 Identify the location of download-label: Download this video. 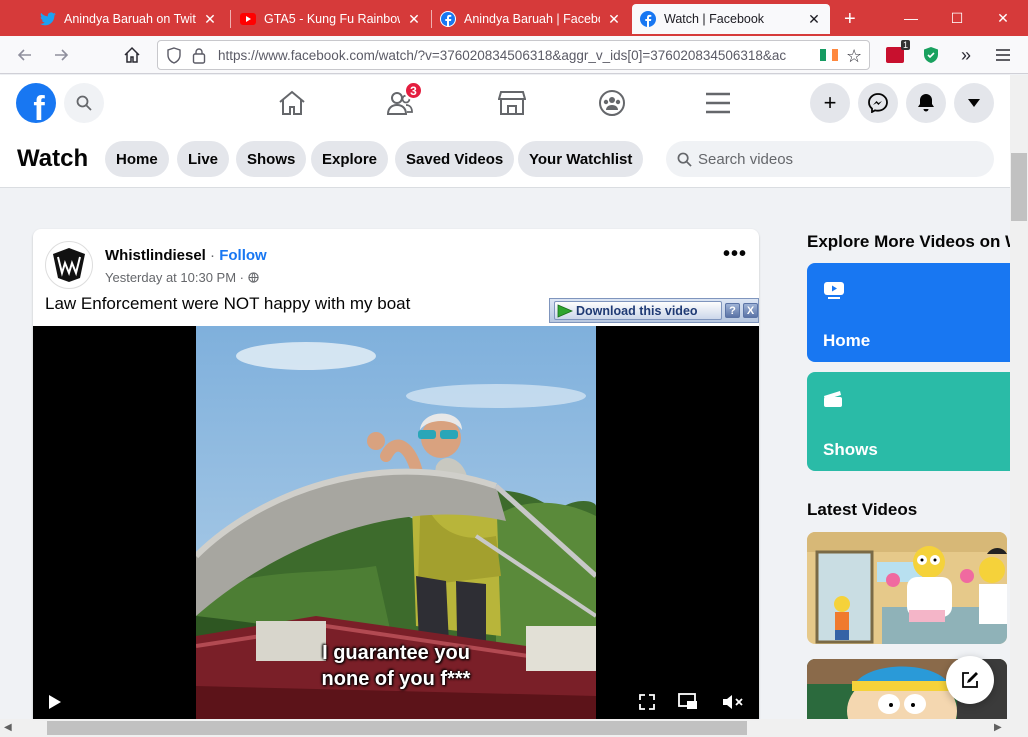
(637, 310).